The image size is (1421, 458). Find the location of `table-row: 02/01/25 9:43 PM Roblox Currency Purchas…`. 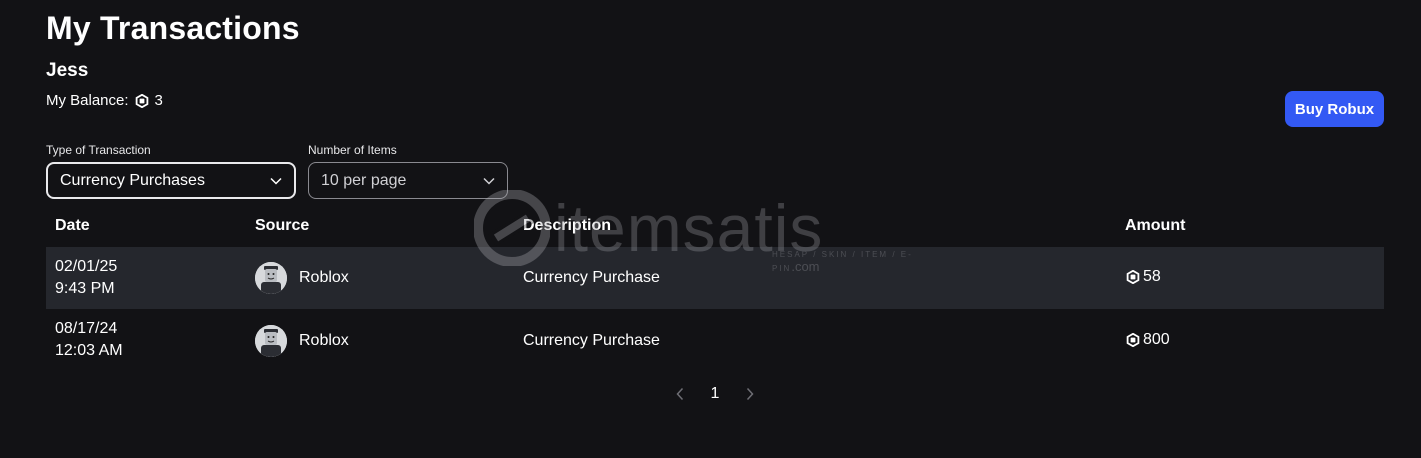

table-row: 02/01/25 9:43 PM Roblox Currency Purchas… is located at coordinates (715, 278).